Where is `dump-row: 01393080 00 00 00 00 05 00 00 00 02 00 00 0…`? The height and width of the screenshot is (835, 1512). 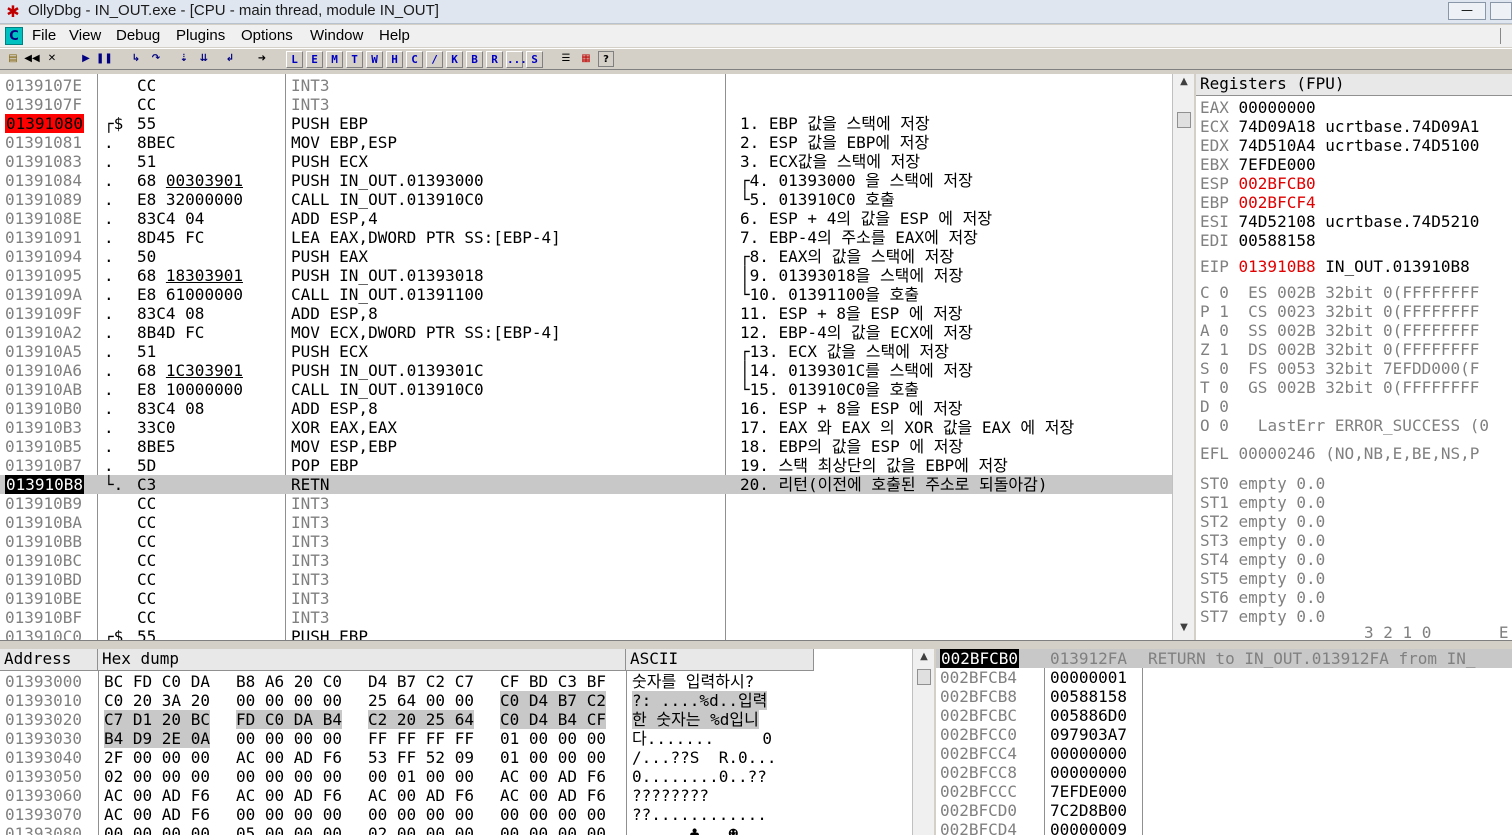
dump-row: 01393080 00 00 00 00 05 00 00 00 02 00 00 0… is located at coordinates (456, 829).